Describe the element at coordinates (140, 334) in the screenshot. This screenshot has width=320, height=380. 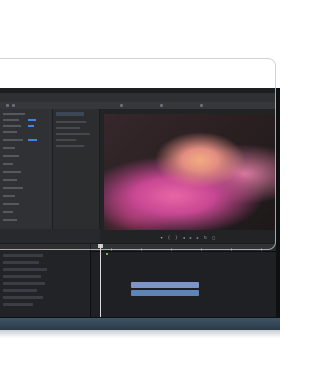
I see `laptop-shadow` at that location.